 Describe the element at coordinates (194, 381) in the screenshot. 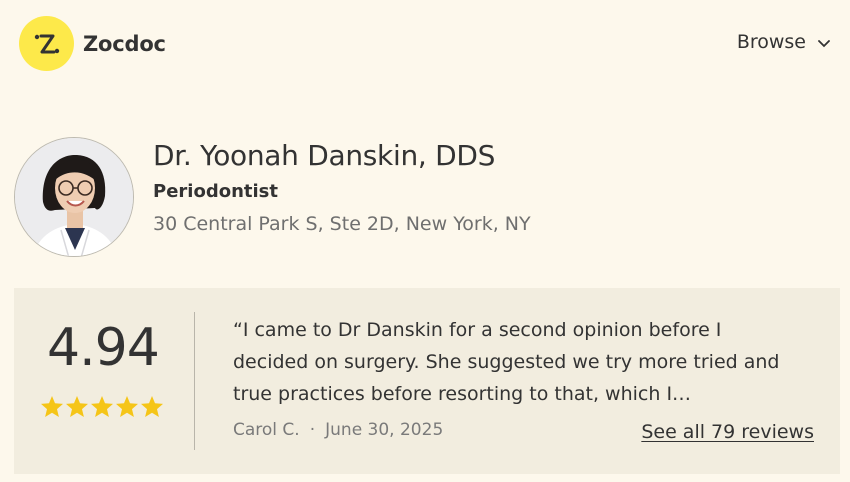

I see `divider` at that location.